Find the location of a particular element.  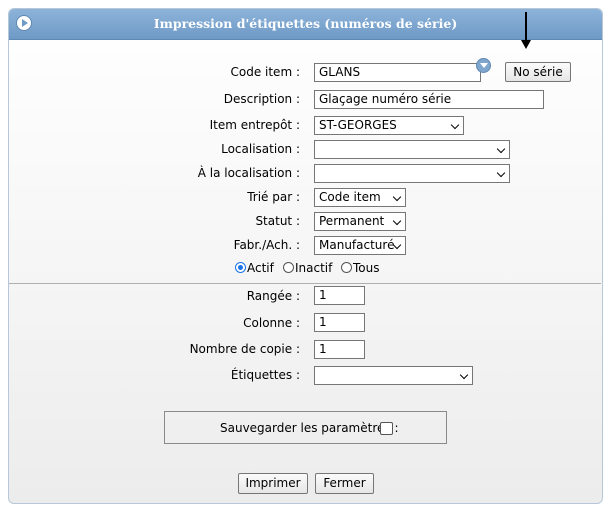

nombre-copie-input: 1 is located at coordinates (339, 349).